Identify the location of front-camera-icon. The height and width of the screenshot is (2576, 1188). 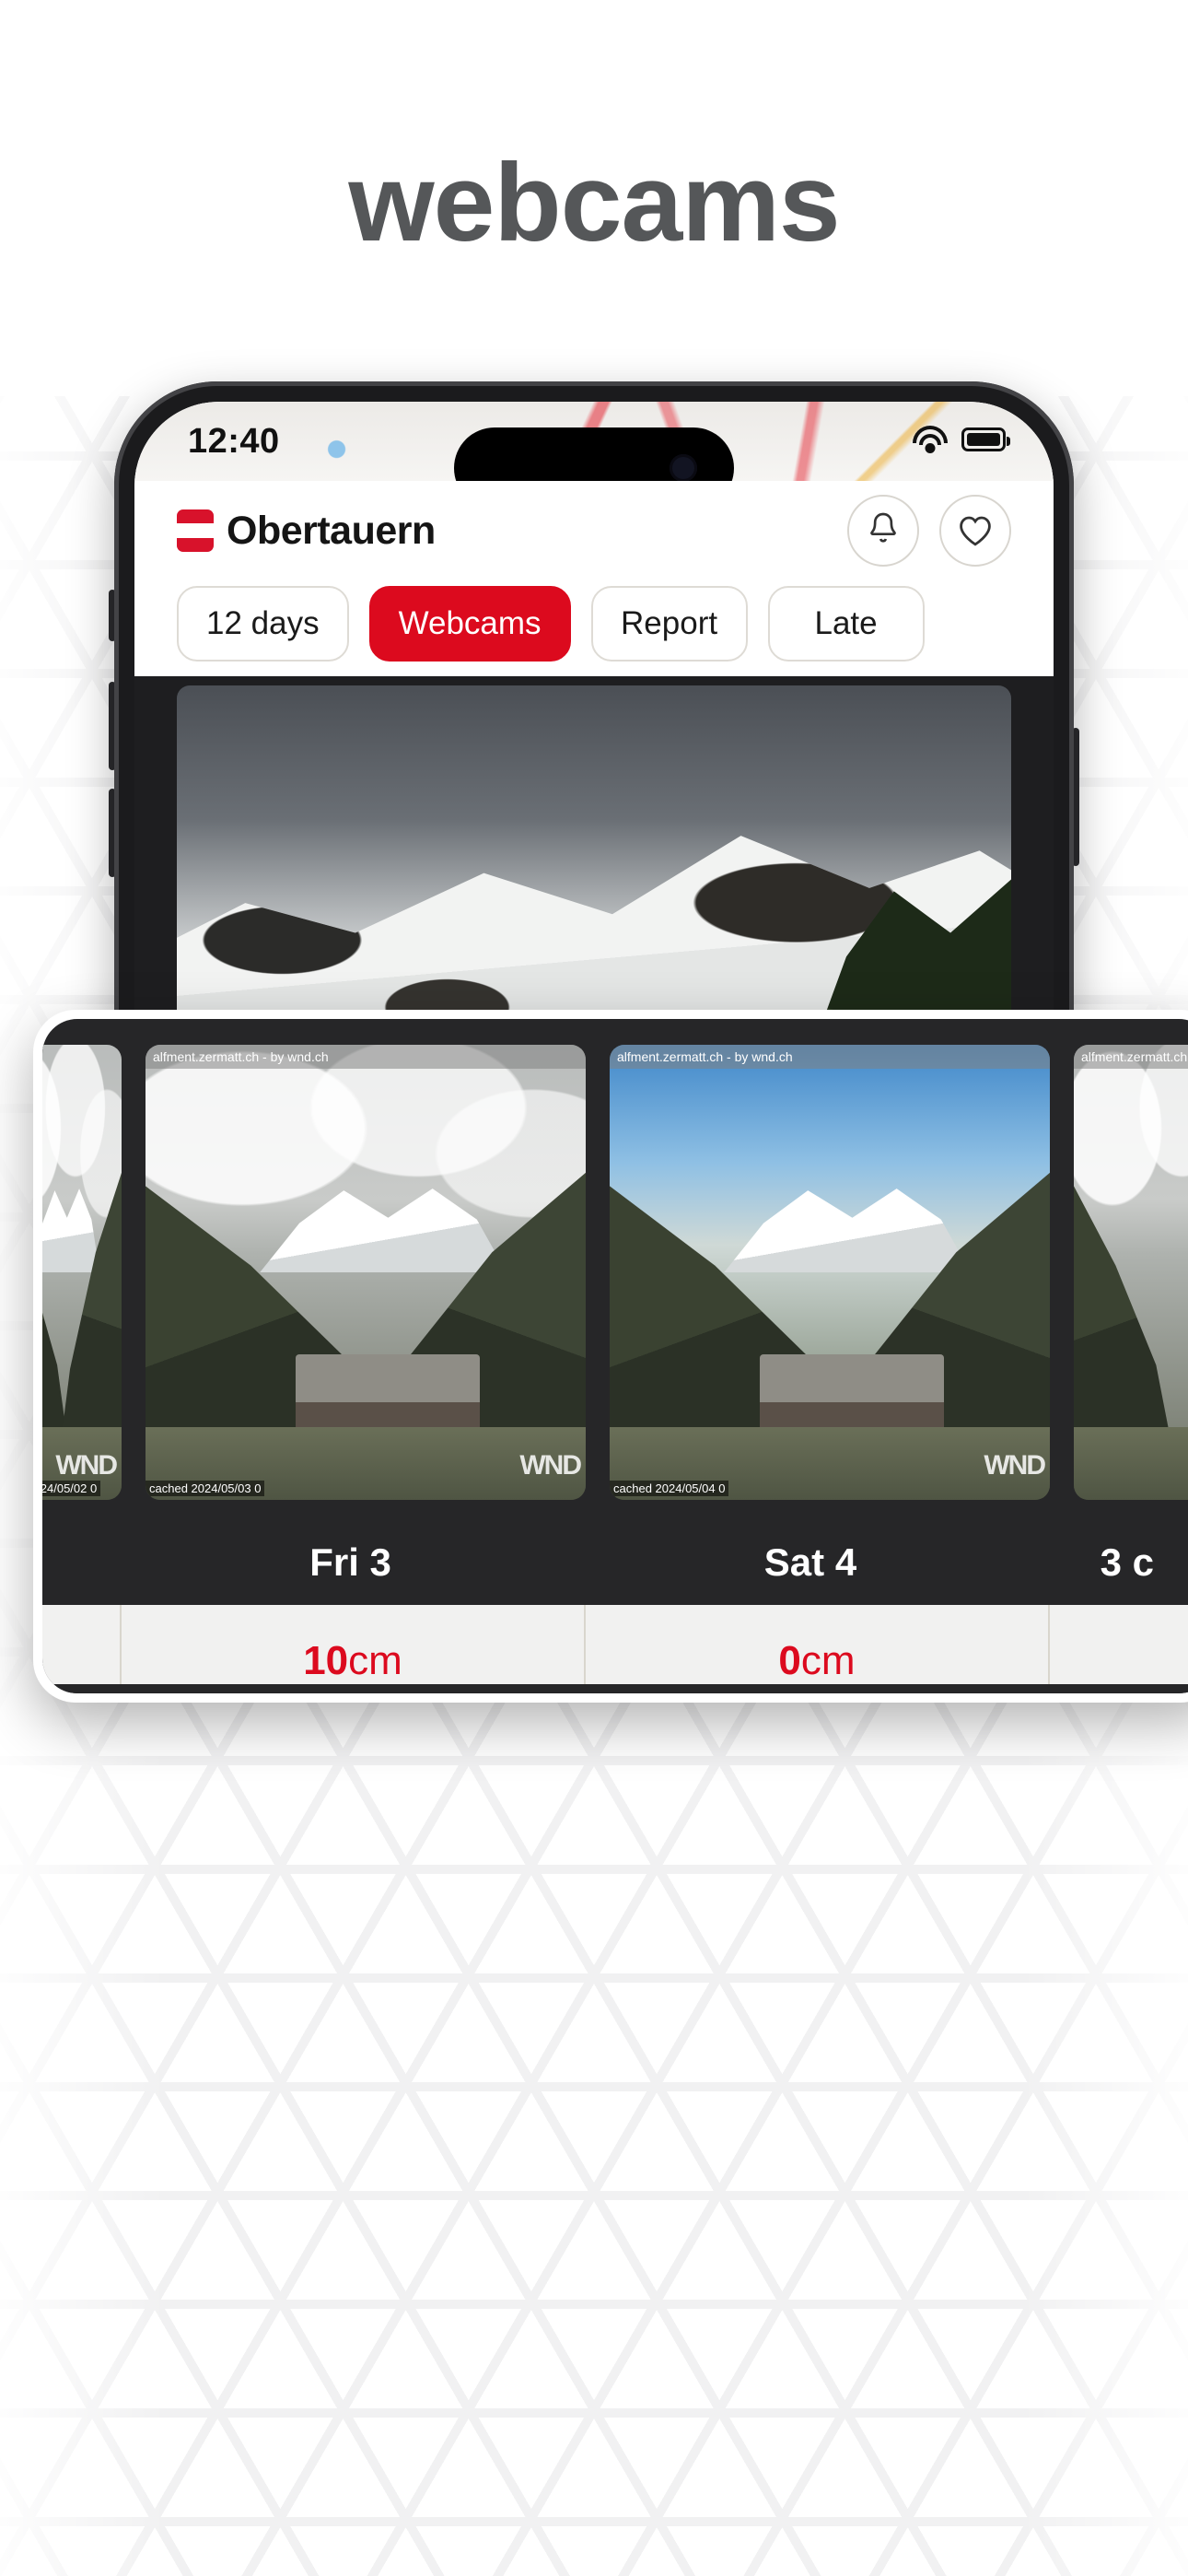
(683, 467).